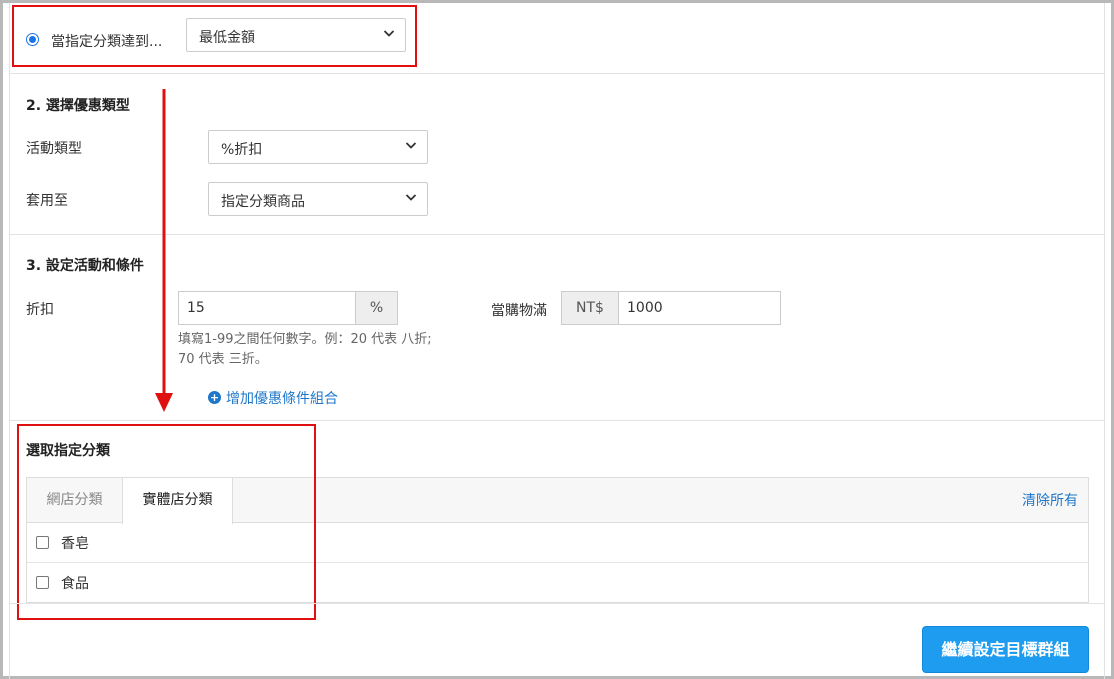  I want to click on discount-hint-line1: 填寫1-99之間任何數字。例：20 代表 八折;, so click(305, 339).